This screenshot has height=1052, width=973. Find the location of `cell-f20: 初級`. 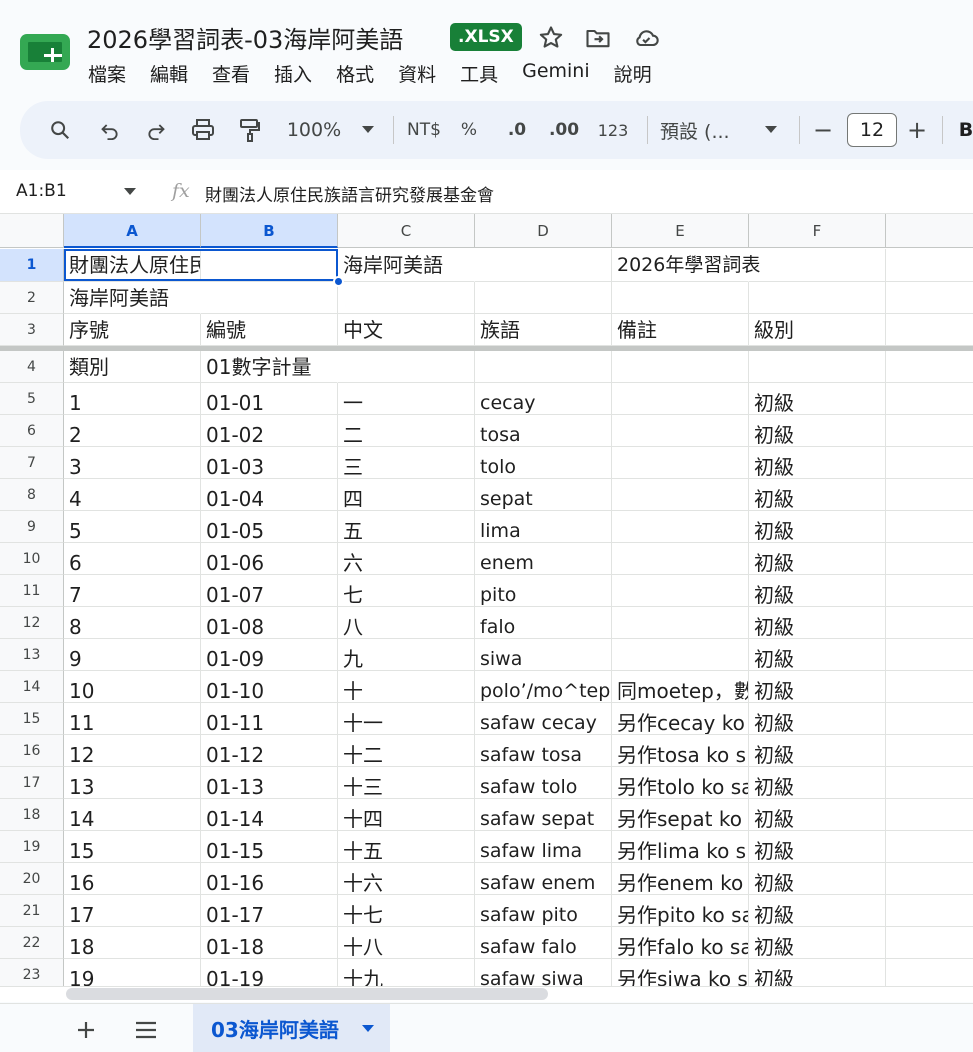

cell-f20: 初級 is located at coordinates (817, 879).